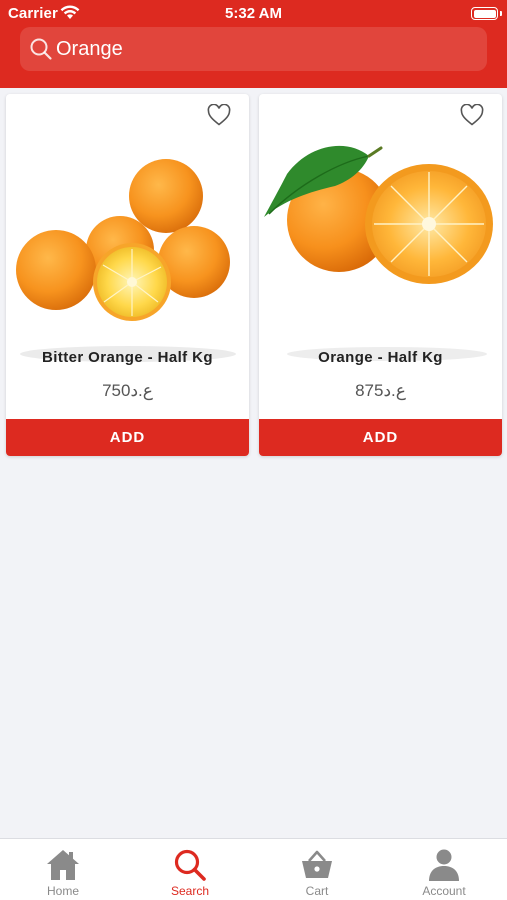 This screenshot has height=900, width=507. I want to click on tab-label: Account, so click(444, 891).